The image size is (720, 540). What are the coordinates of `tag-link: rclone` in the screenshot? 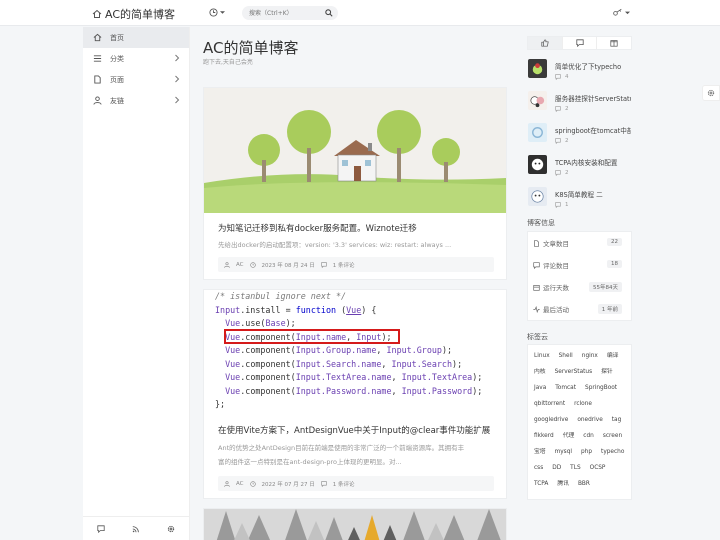 It's located at (583, 404).